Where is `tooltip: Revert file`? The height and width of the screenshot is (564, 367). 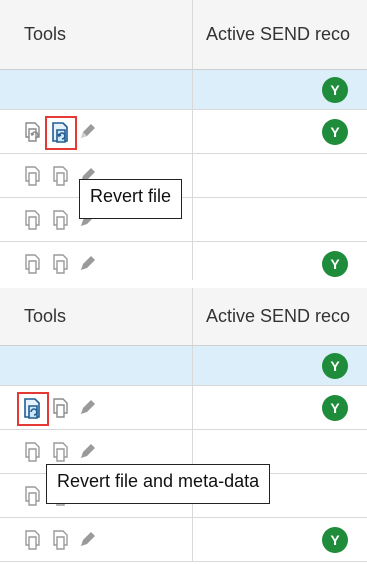
tooltip: Revert file is located at coordinates (131, 199).